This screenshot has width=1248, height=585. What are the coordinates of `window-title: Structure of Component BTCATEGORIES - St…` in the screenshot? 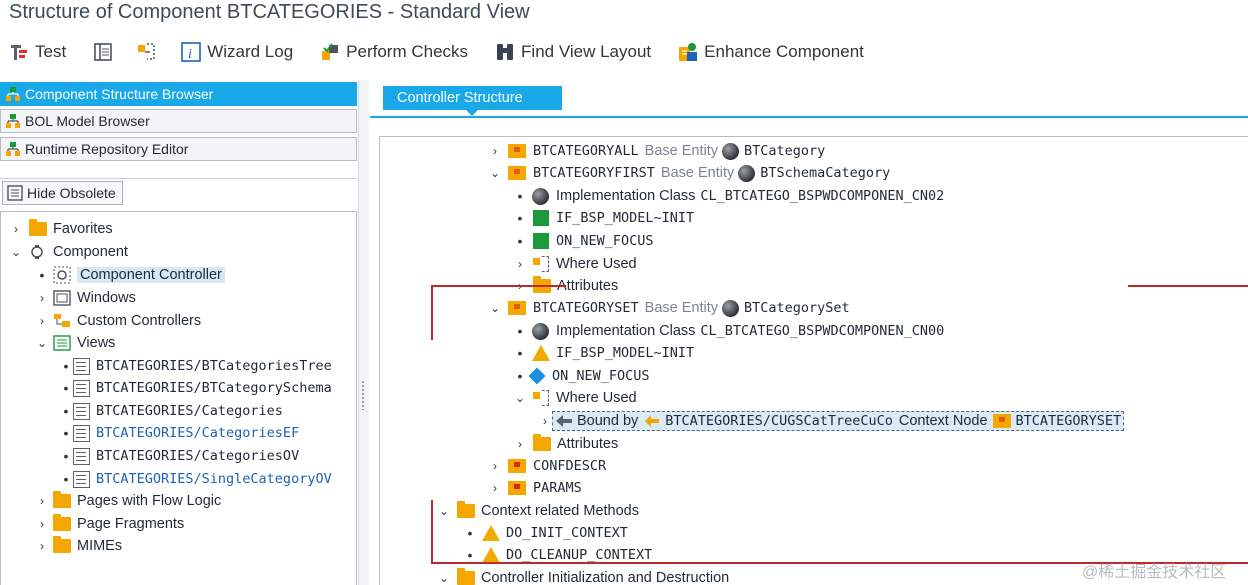 It's located at (269, 12).